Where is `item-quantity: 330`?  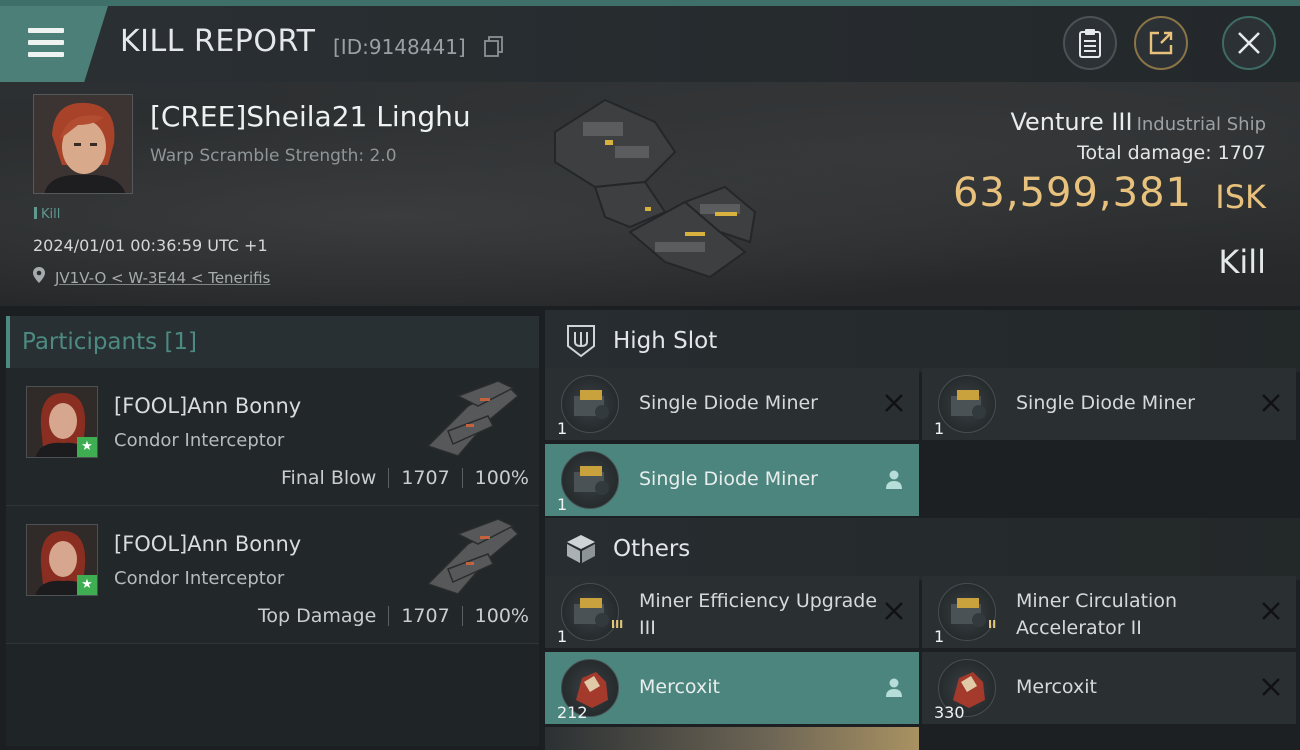 item-quantity: 330 is located at coordinates (949, 712).